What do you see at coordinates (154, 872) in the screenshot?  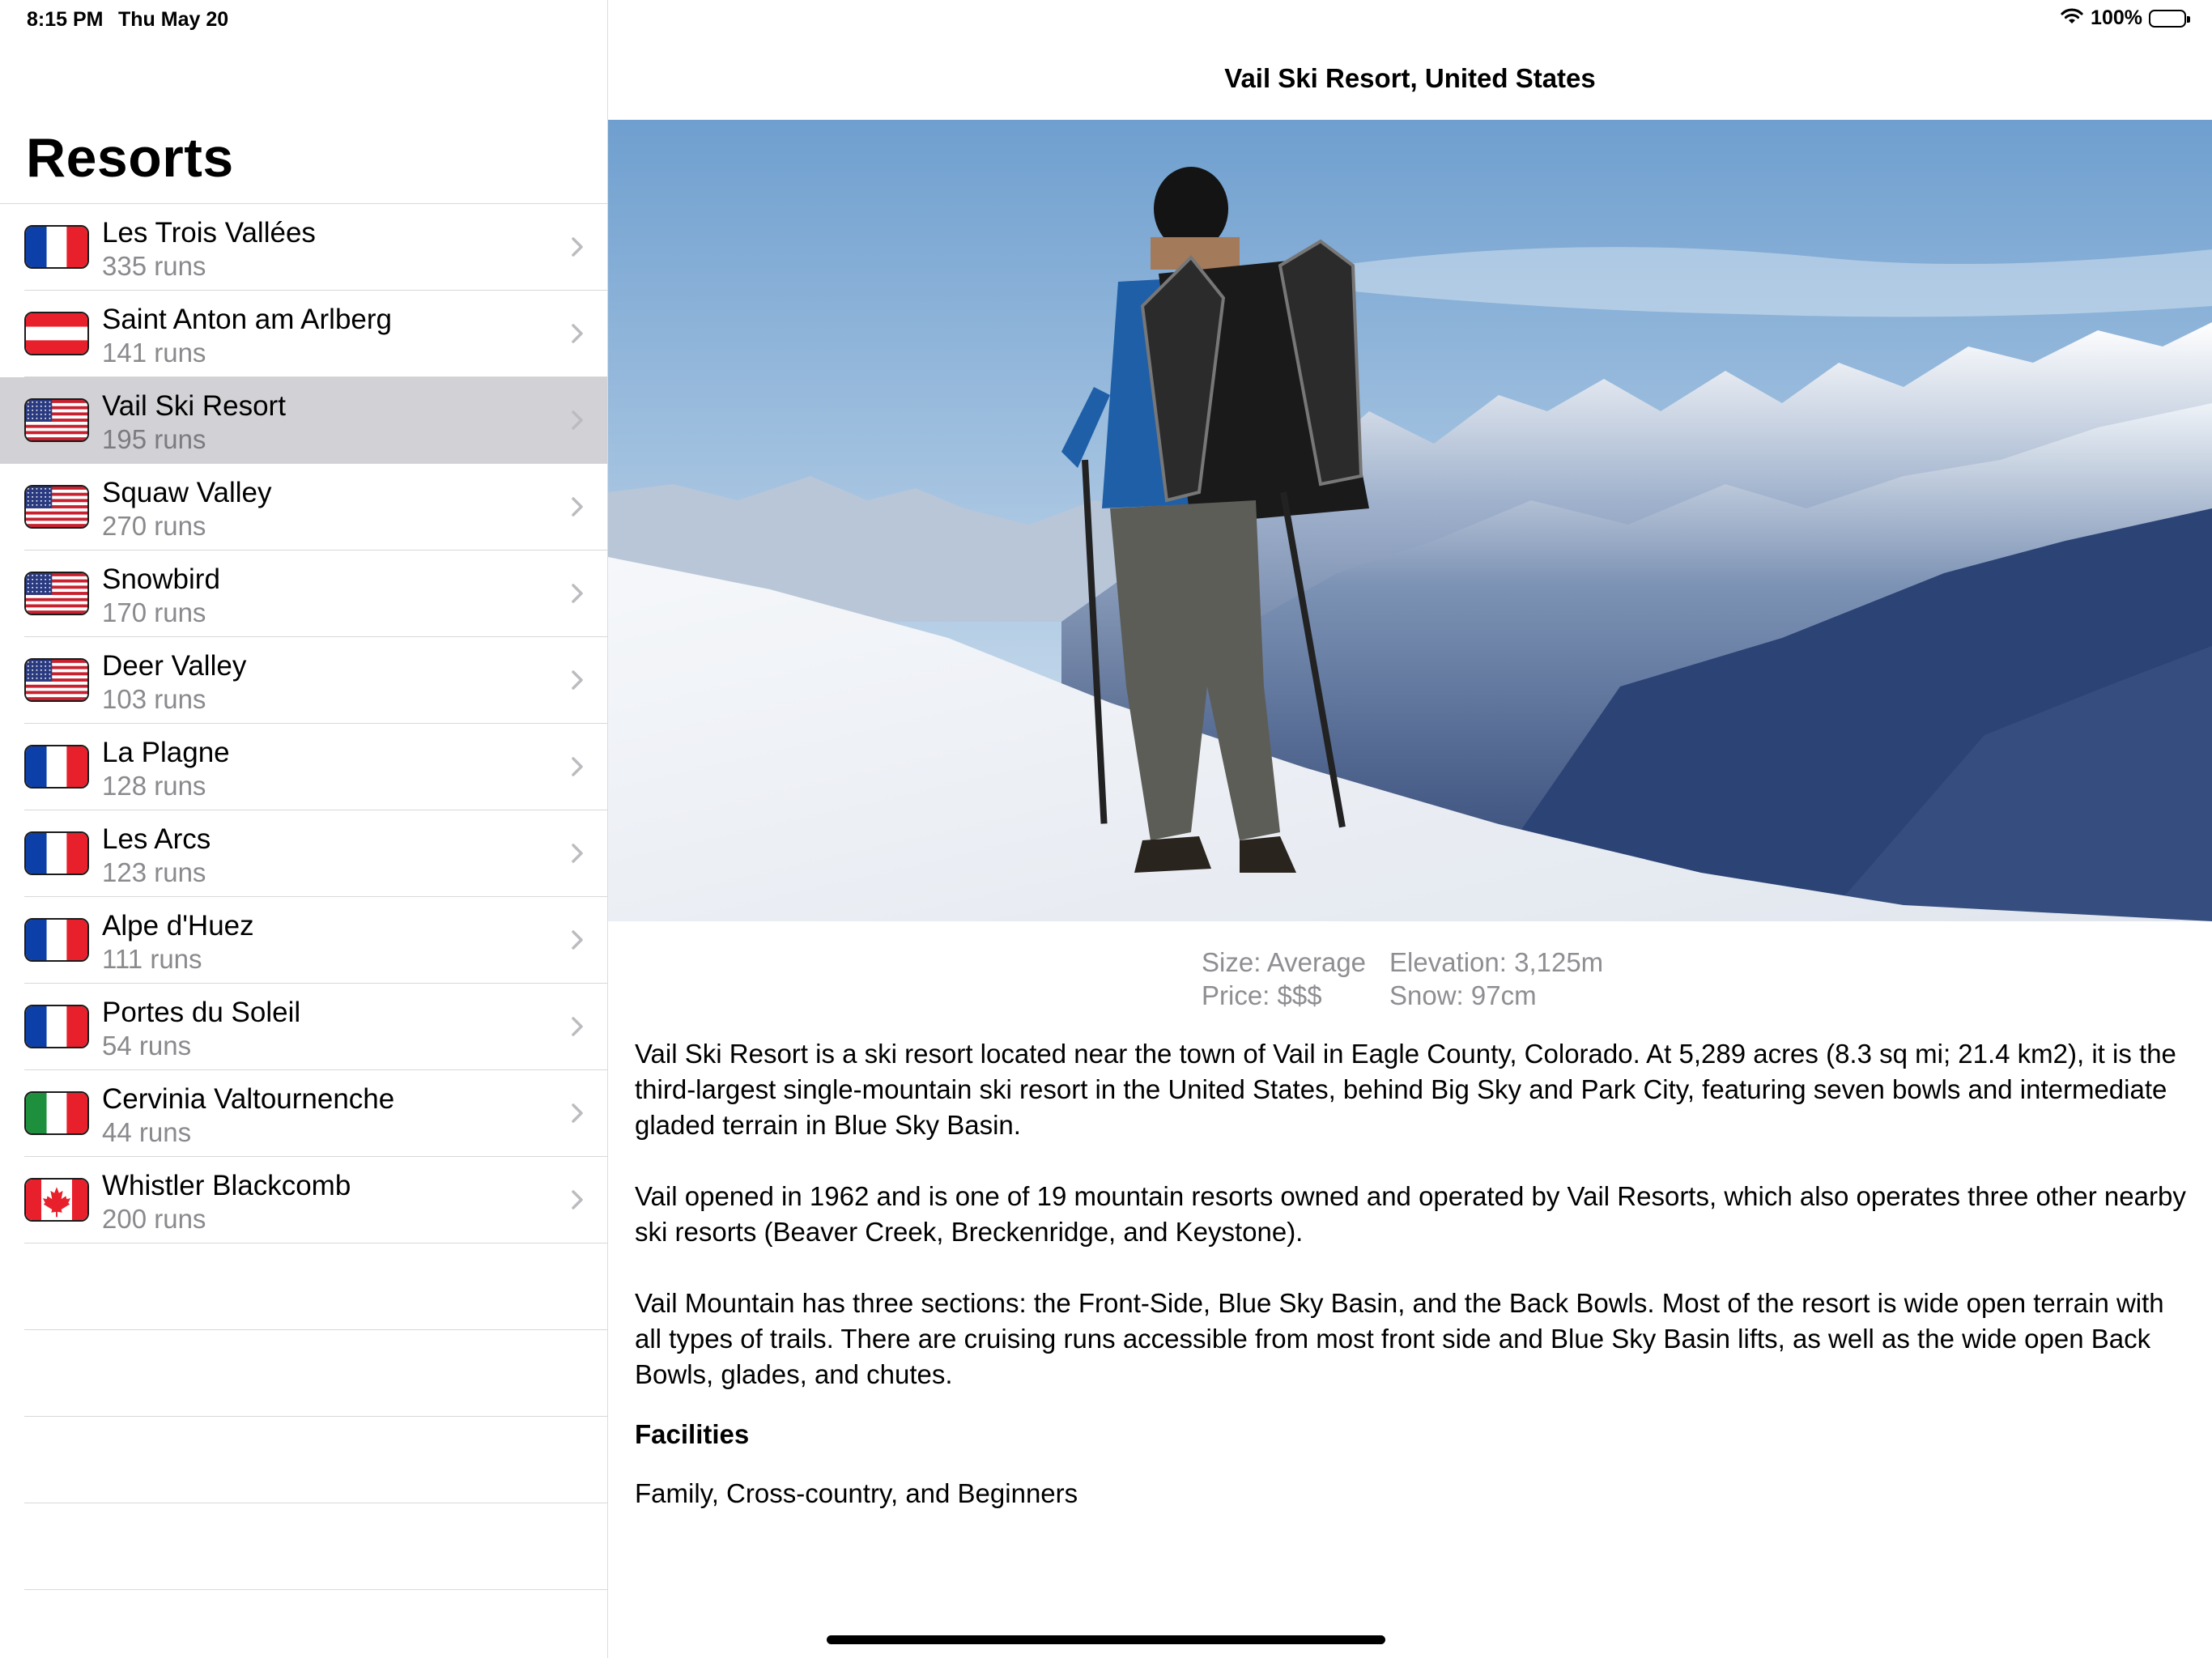 I see `resort-runs: 123 runs` at bounding box center [154, 872].